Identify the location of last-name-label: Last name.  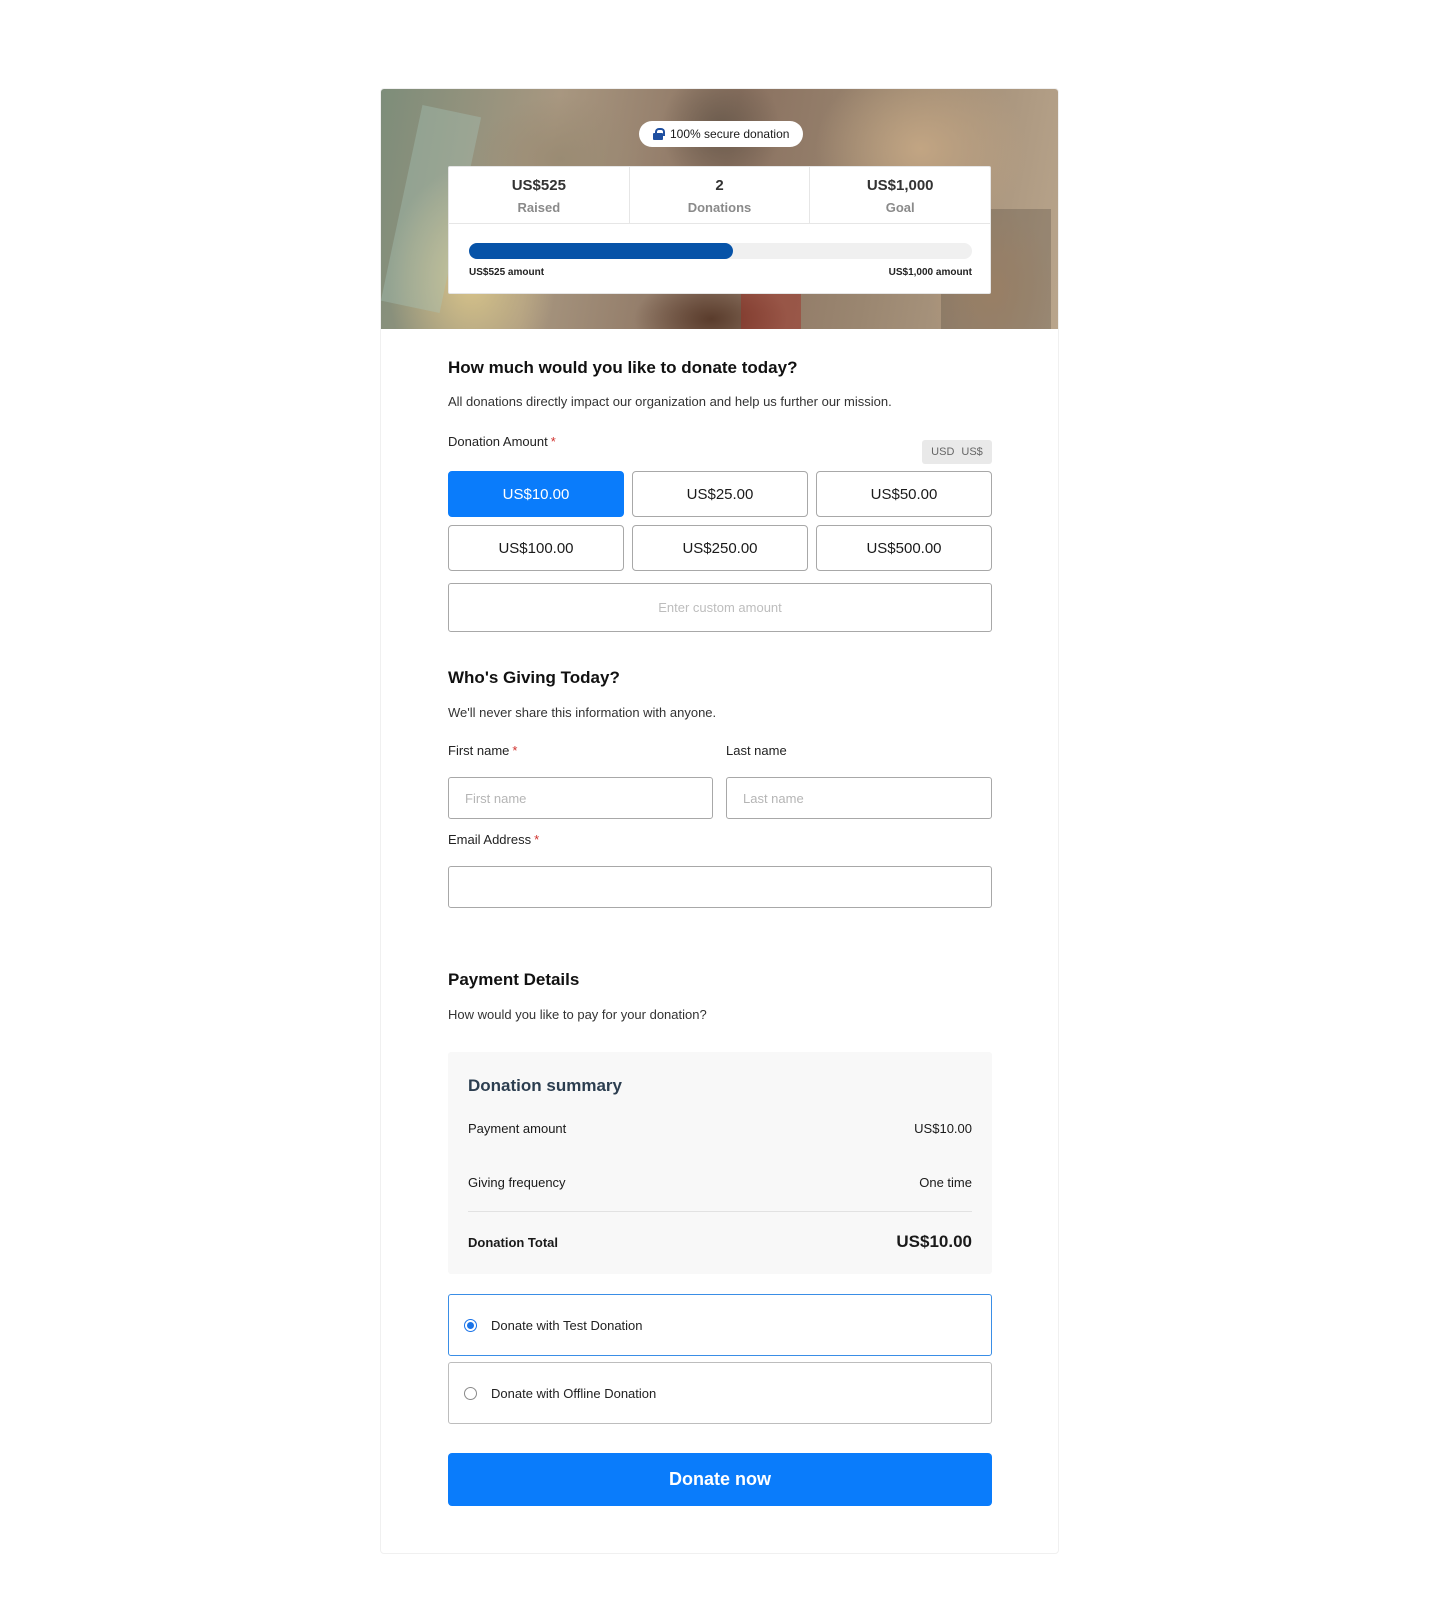
(756, 750).